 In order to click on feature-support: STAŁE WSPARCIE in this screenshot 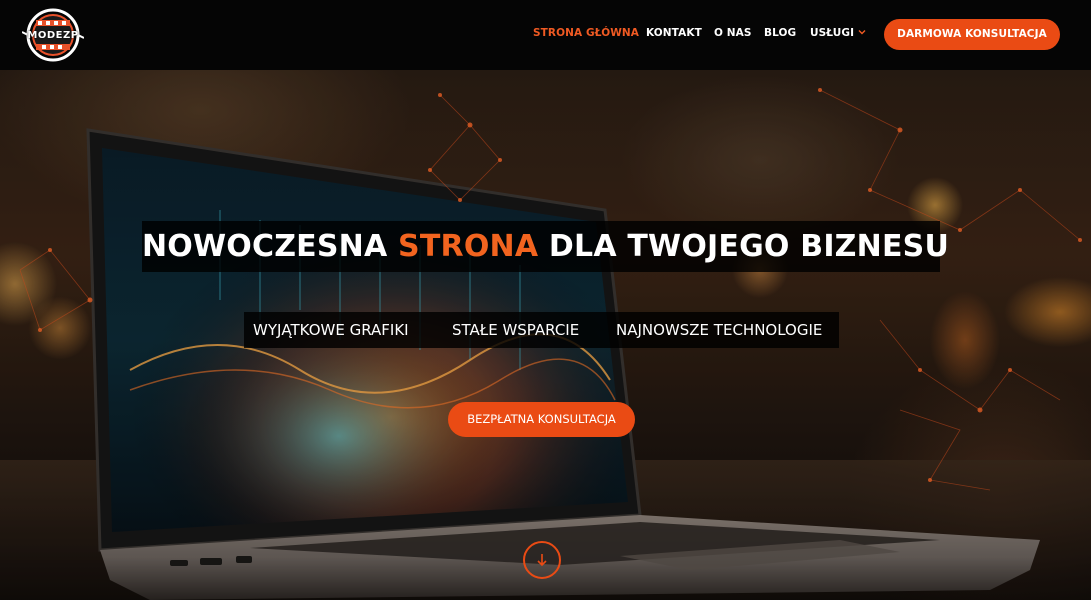, I will do `click(516, 330)`.